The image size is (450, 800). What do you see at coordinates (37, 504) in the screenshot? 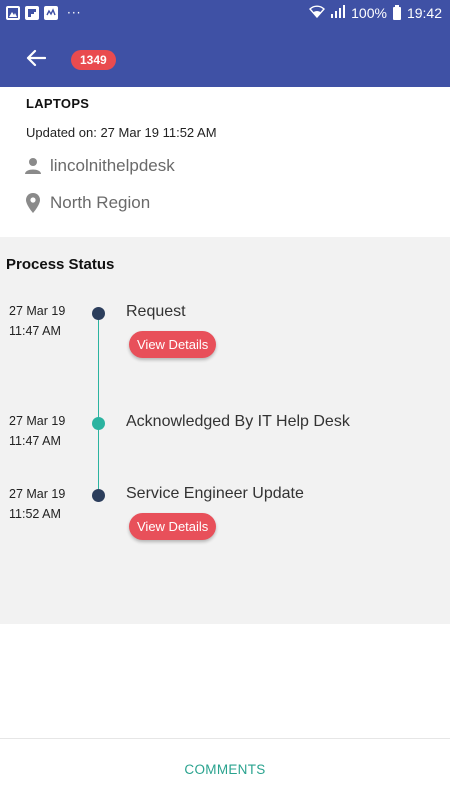
I see `step-date: 27 Mar 19 11:52 AM` at bounding box center [37, 504].